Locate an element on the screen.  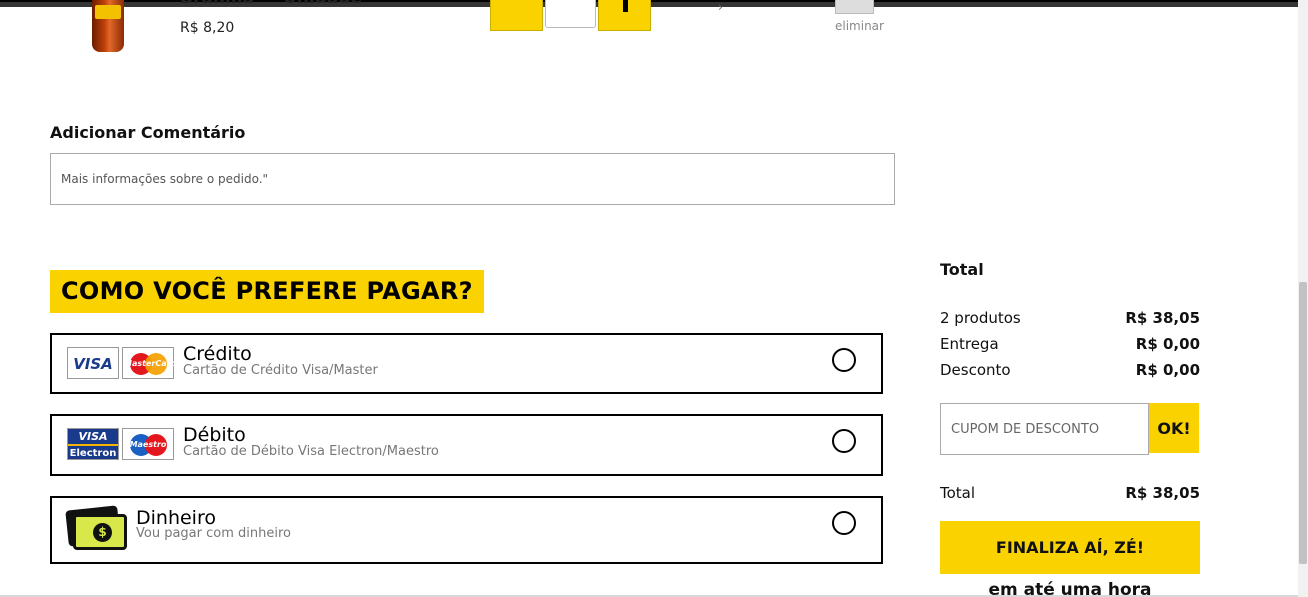
visa-electron-icon: VISA Electron is located at coordinates (93, 444).